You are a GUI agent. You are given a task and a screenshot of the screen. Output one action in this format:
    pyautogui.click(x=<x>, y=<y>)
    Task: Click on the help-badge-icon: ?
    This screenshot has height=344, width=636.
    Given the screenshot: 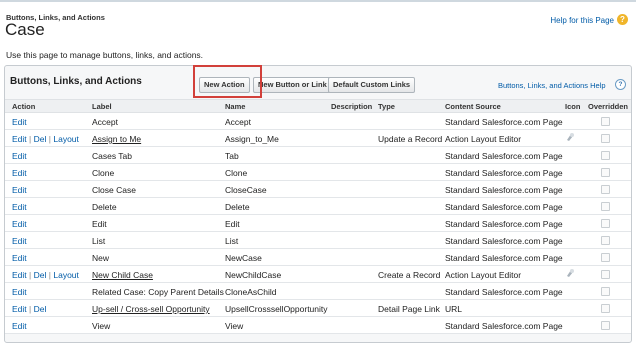 What is the action you would take?
    pyautogui.click(x=622, y=19)
    